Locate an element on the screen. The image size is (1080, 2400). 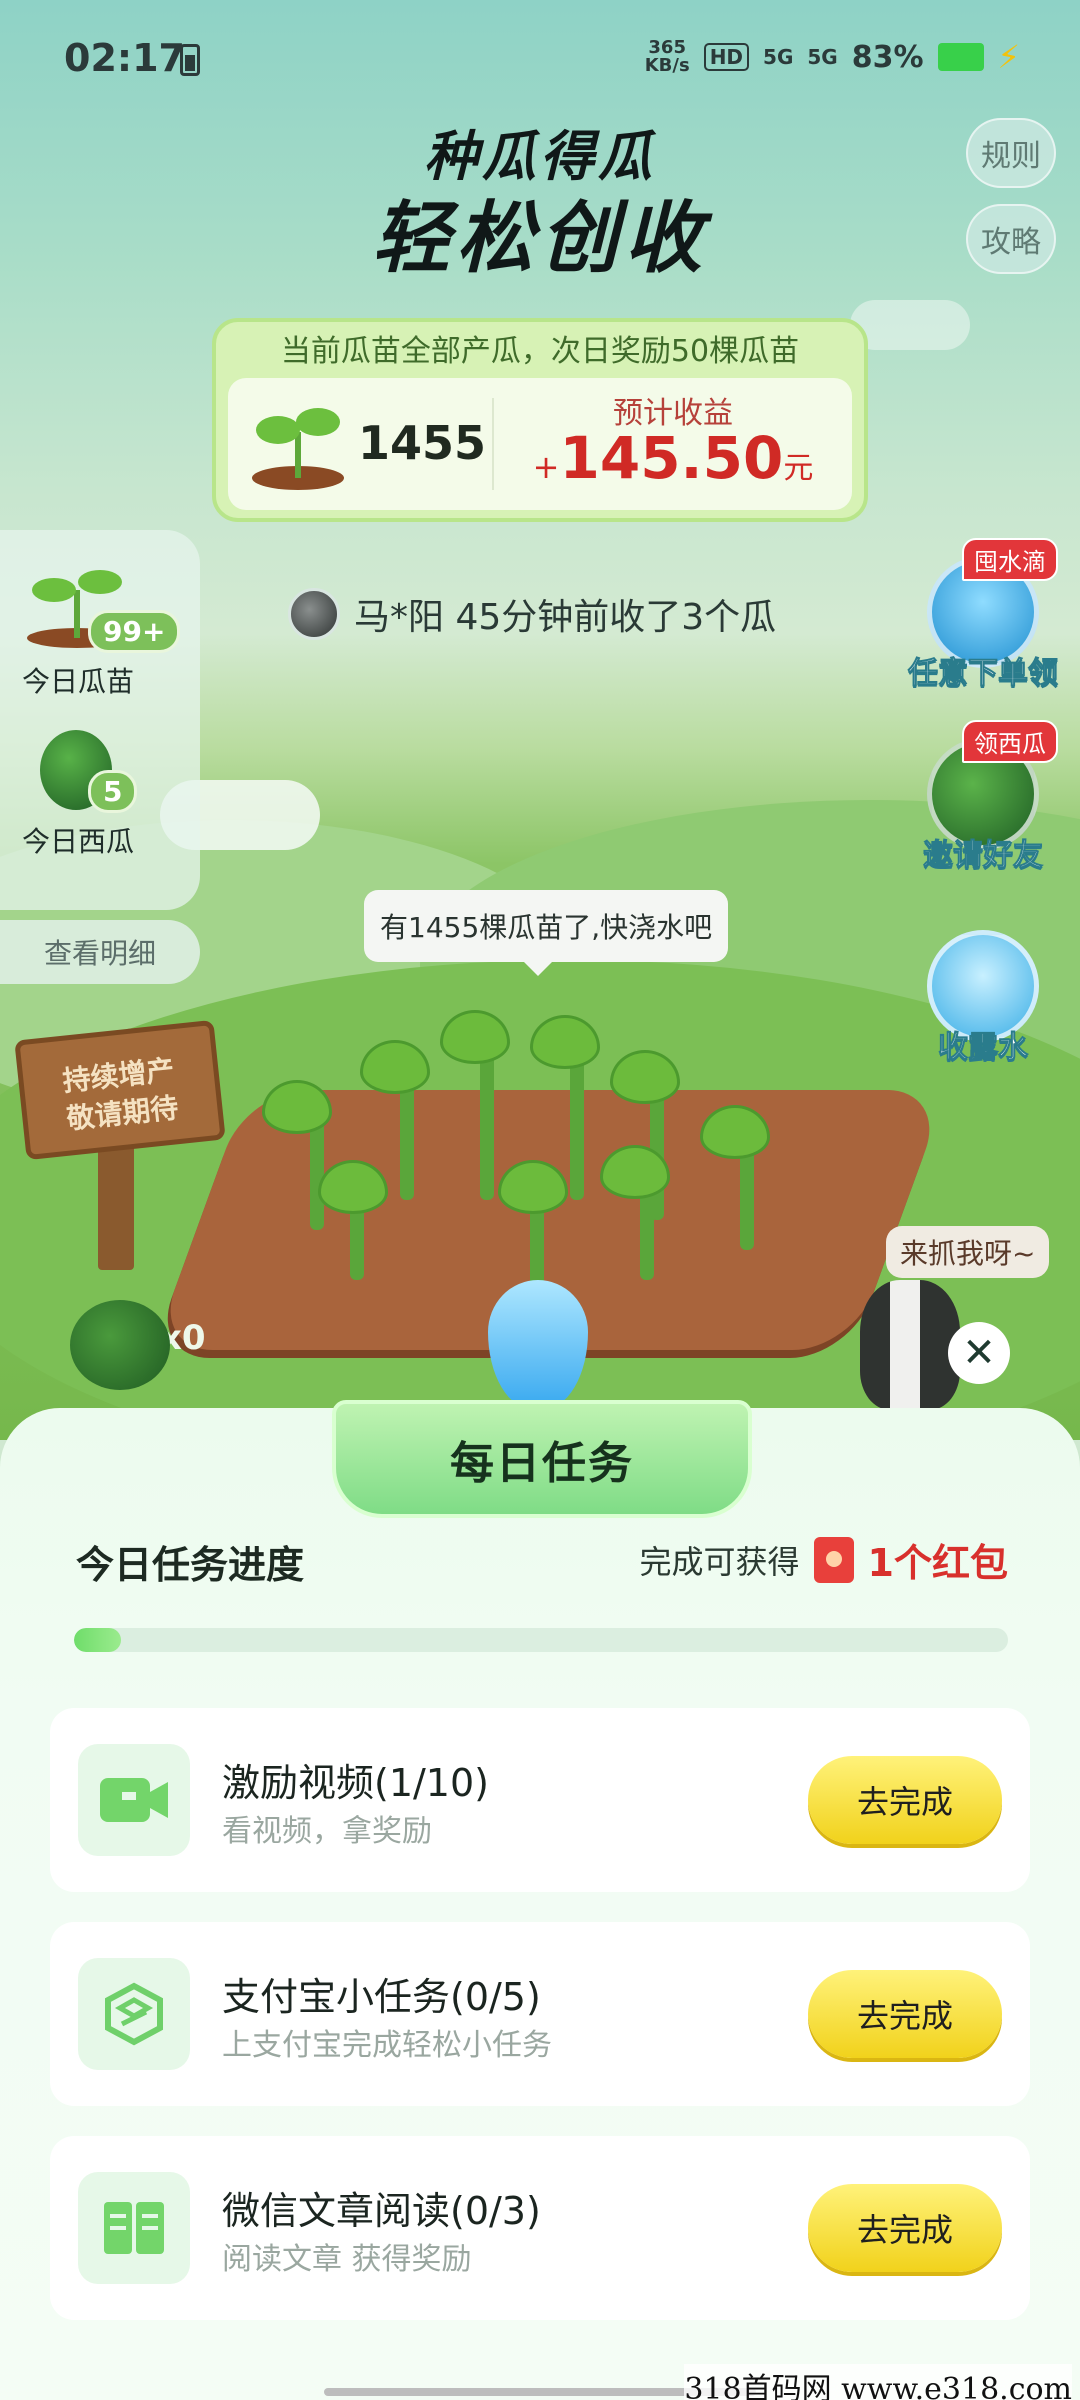
alipay-icon is located at coordinates (134, 2014).